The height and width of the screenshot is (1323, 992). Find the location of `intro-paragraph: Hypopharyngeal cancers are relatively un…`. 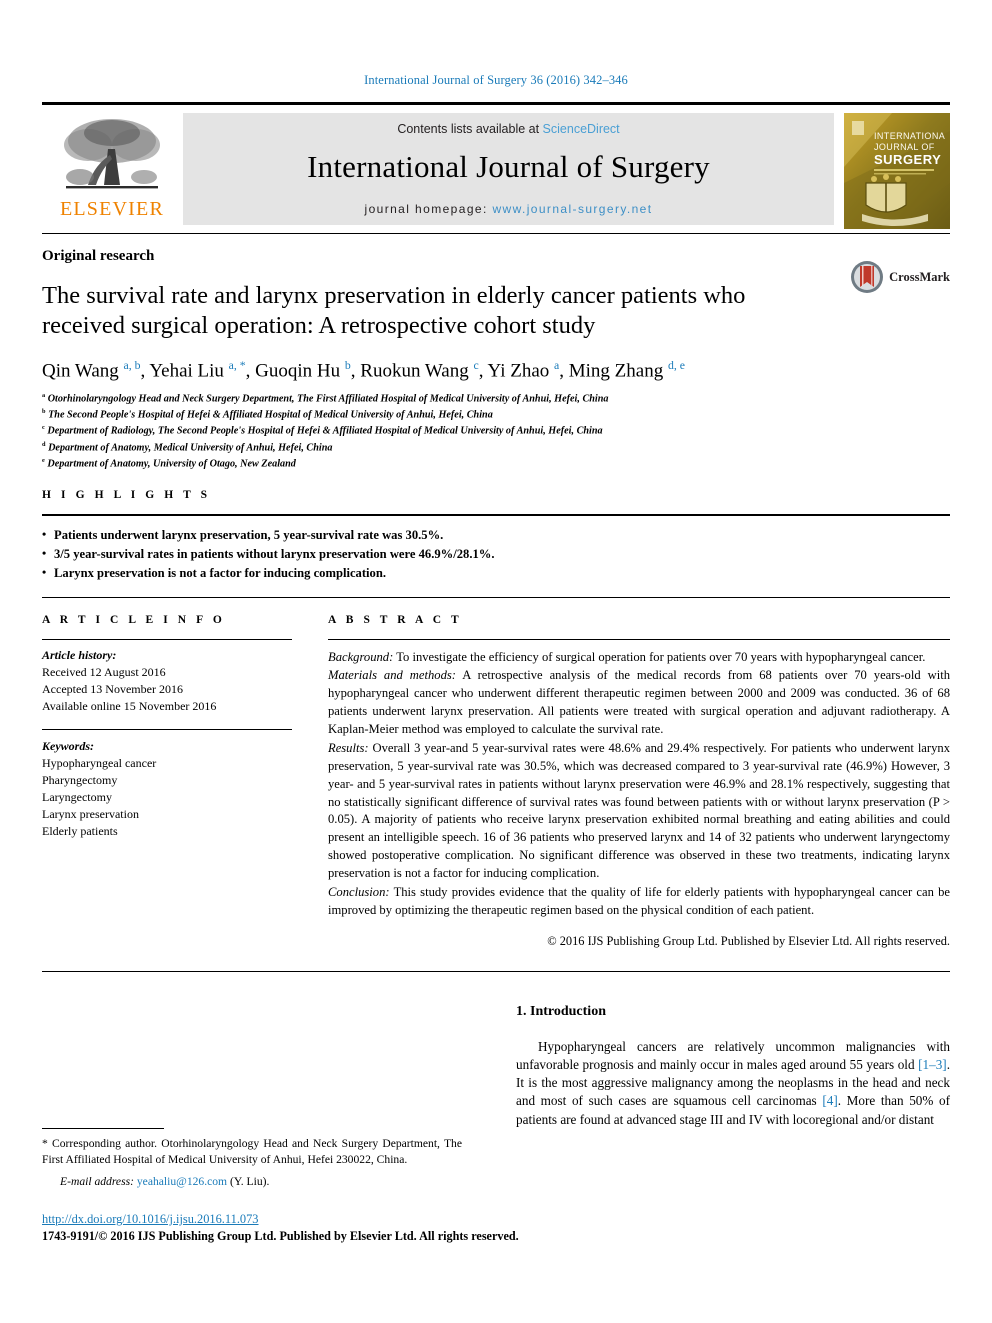

intro-paragraph: Hypopharyngeal cancers are relatively un… is located at coordinates (733, 1083).